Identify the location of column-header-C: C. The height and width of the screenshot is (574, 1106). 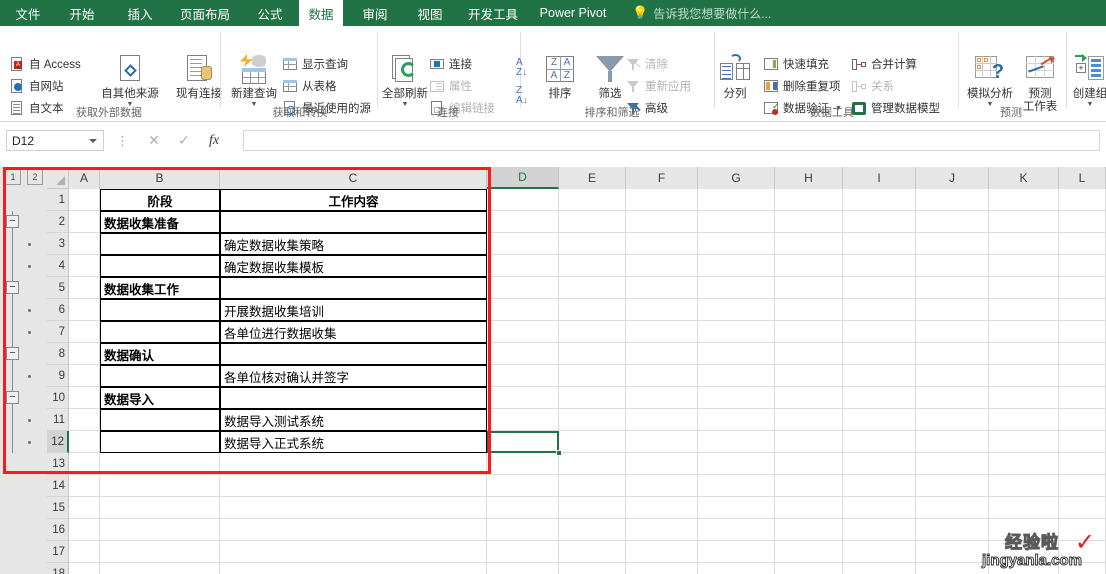
(353, 178).